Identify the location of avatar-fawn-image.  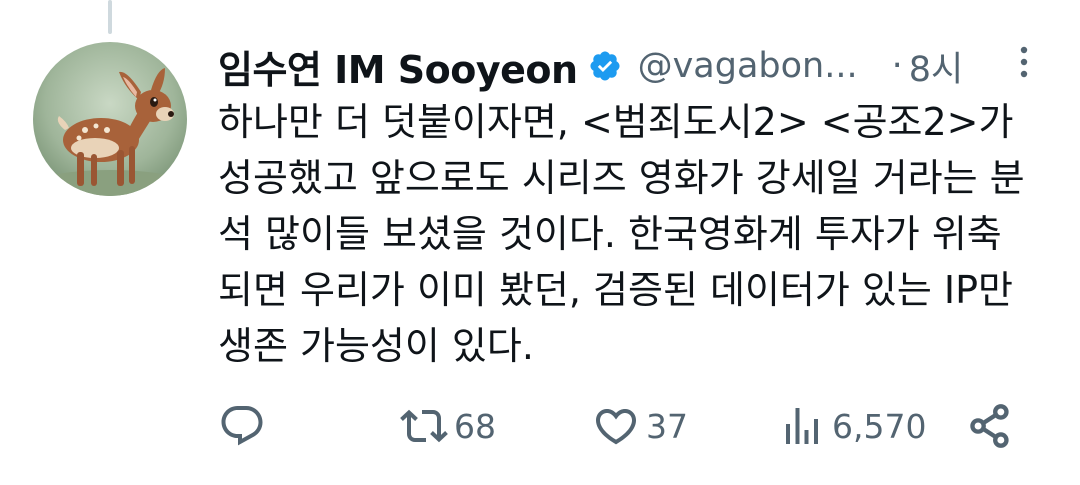
(110, 119).